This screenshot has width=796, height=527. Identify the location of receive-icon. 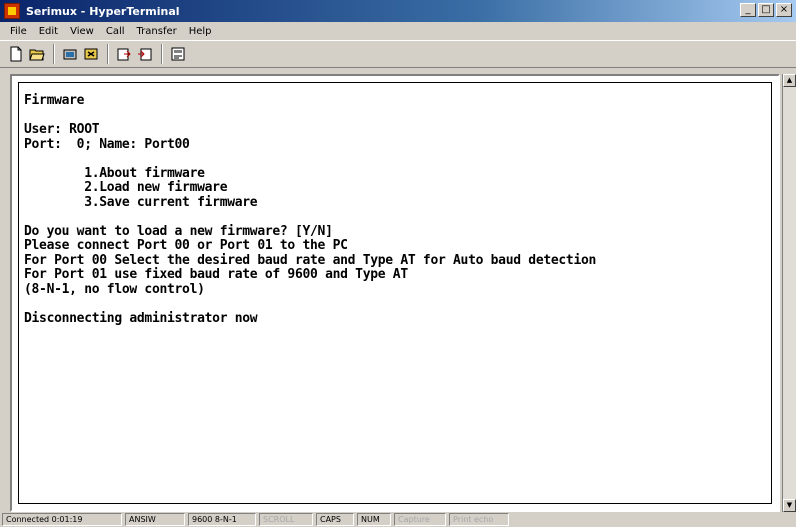
(145, 54).